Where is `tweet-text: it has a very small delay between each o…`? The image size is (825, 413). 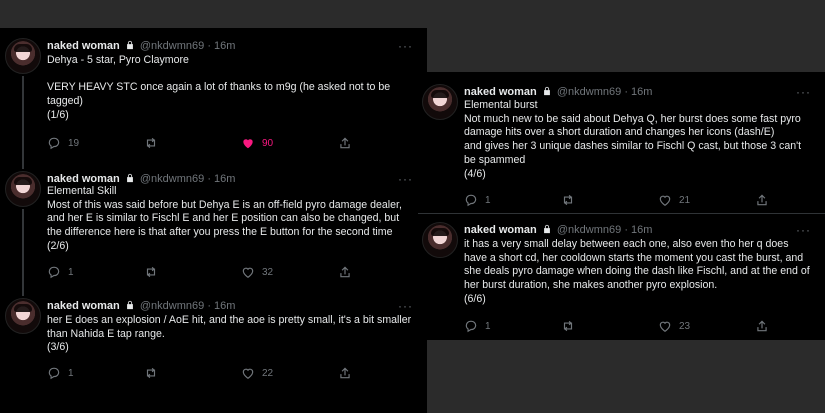
tweet-text: it has a very small delay between each o… is located at coordinates (637, 271).